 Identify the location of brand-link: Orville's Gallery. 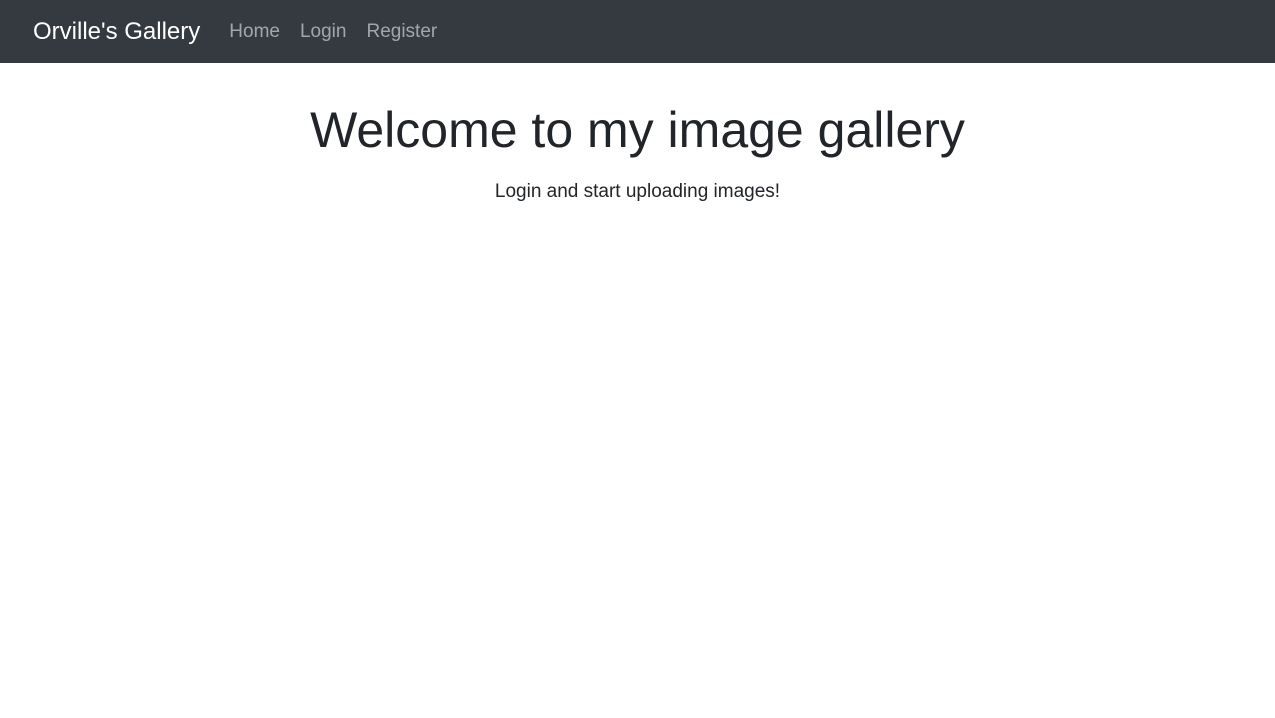
(116, 32).